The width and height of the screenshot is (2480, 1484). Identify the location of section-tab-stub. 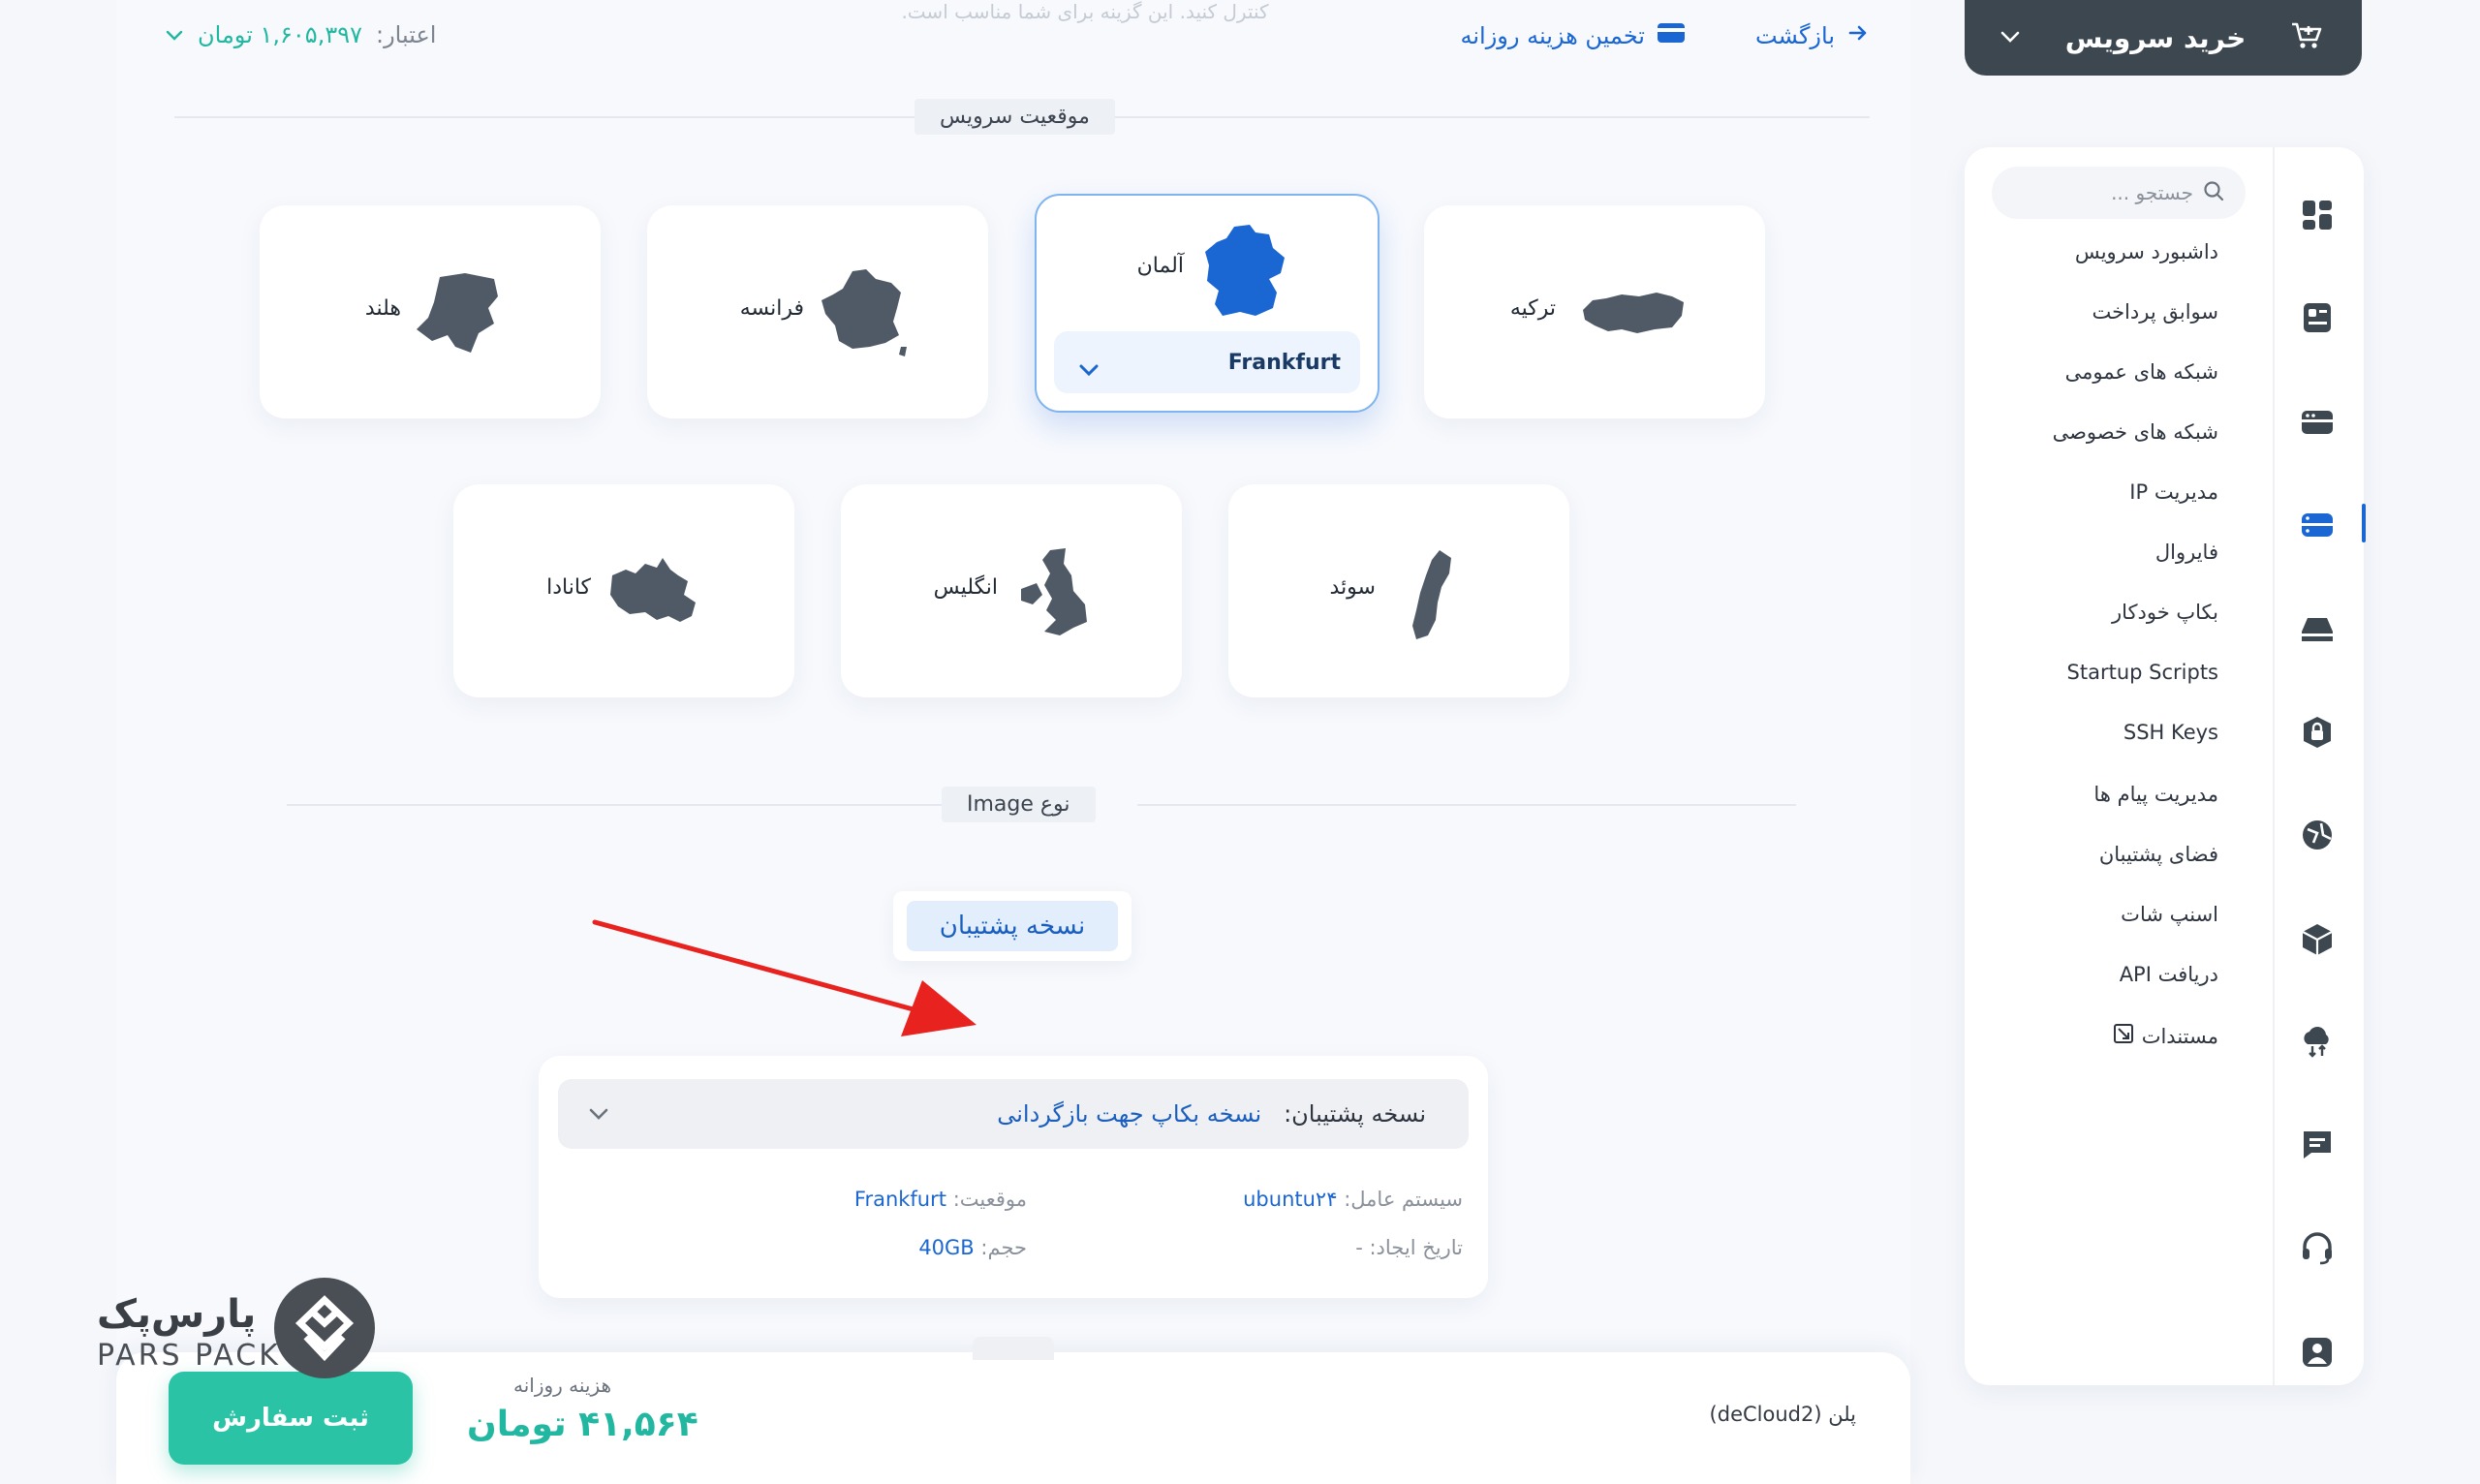
(1013, 1348).